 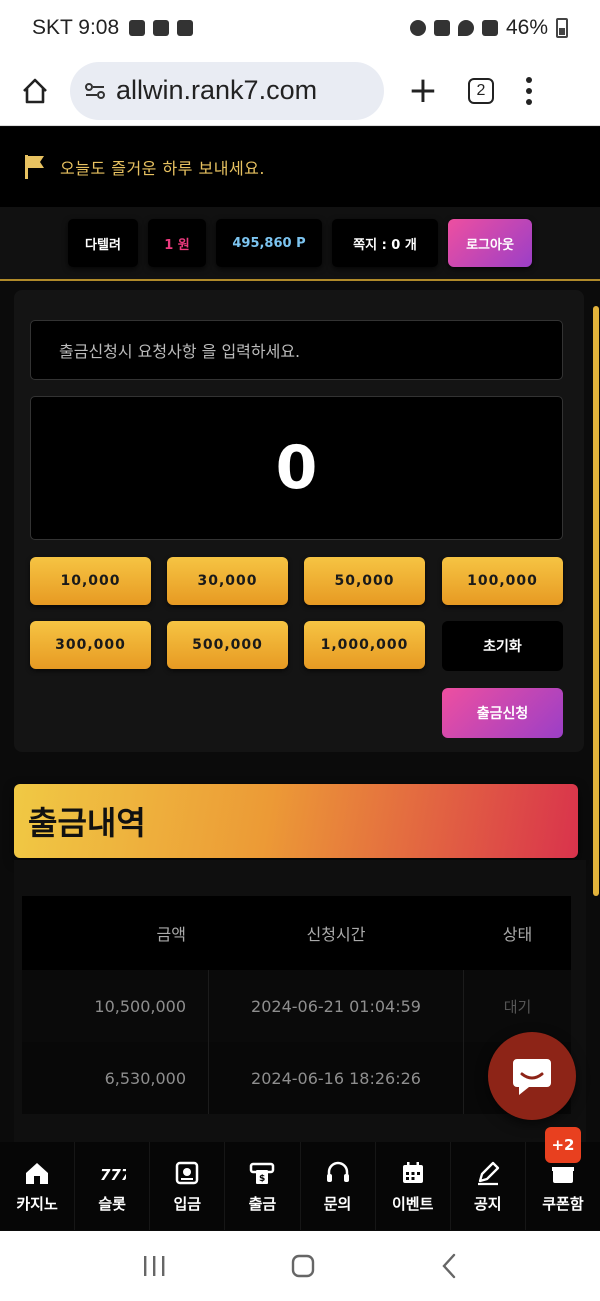 I want to click on notification-icon, so click(x=137, y=28).